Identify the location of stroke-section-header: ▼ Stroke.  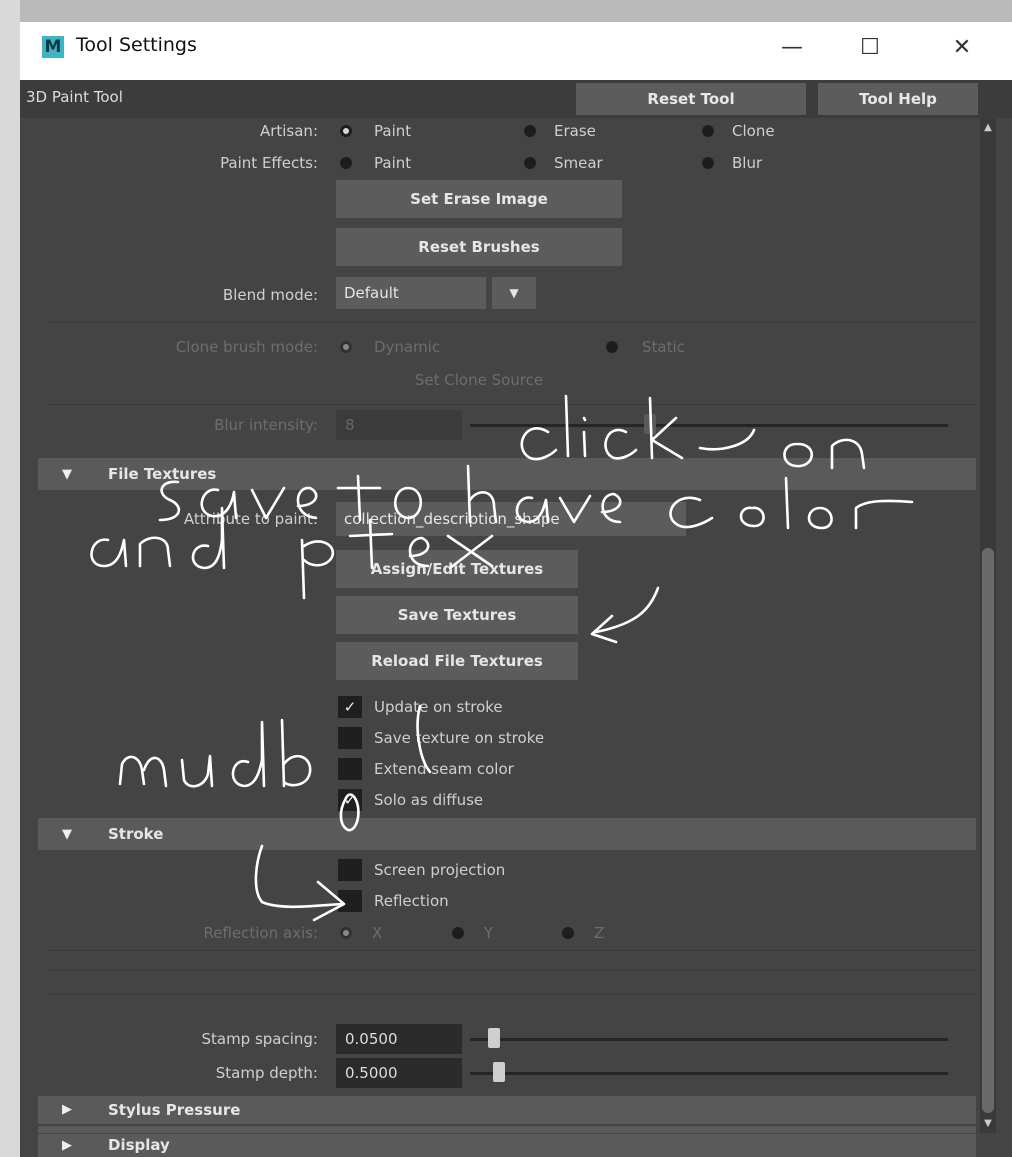
(507, 834).